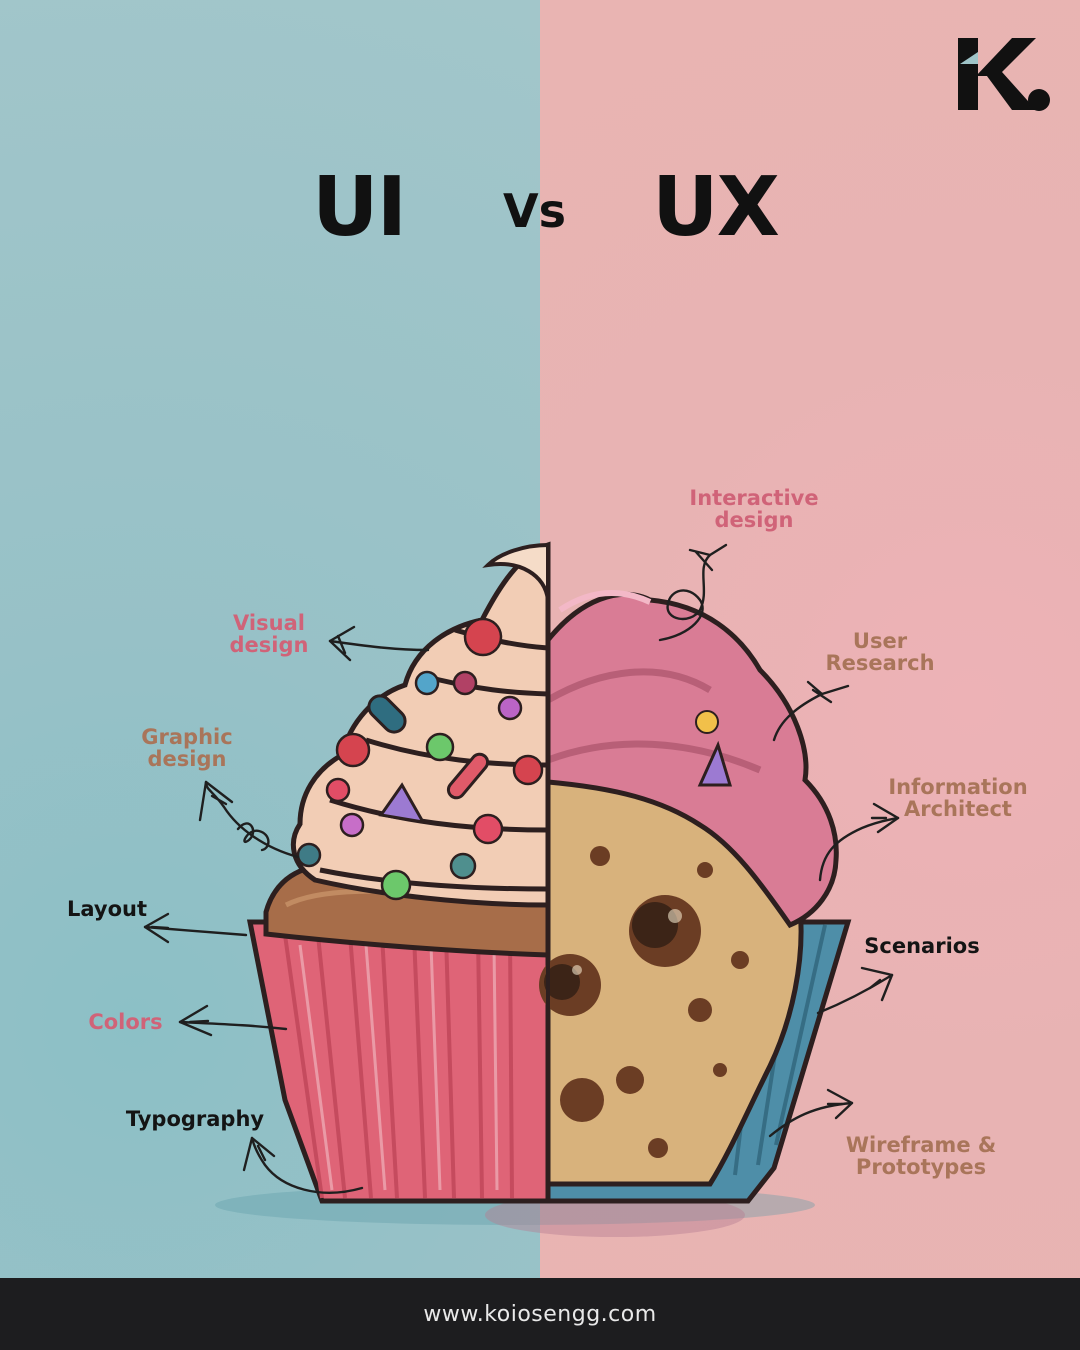 This screenshot has width=1080, height=1350. What do you see at coordinates (880, 652) in the screenshot?
I see `user-research-label: User Research` at bounding box center [880, 652].